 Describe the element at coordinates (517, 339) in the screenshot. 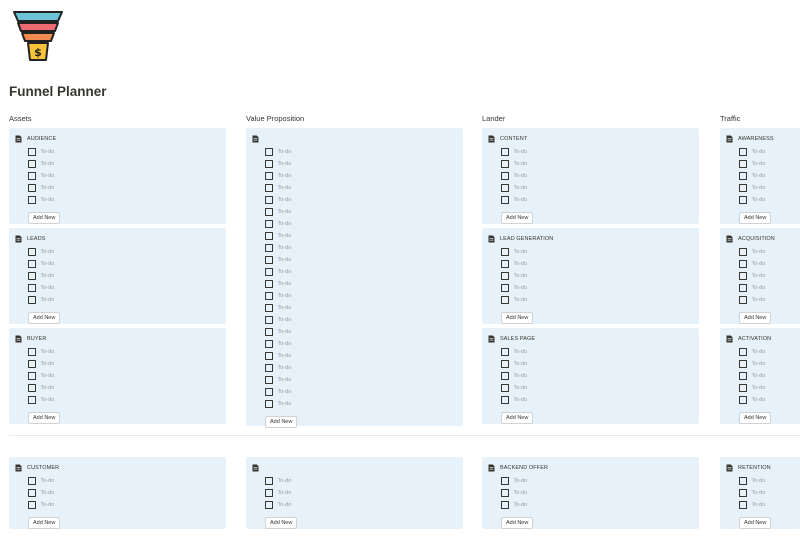

I see `card-title: SALES PAGE` at that location.